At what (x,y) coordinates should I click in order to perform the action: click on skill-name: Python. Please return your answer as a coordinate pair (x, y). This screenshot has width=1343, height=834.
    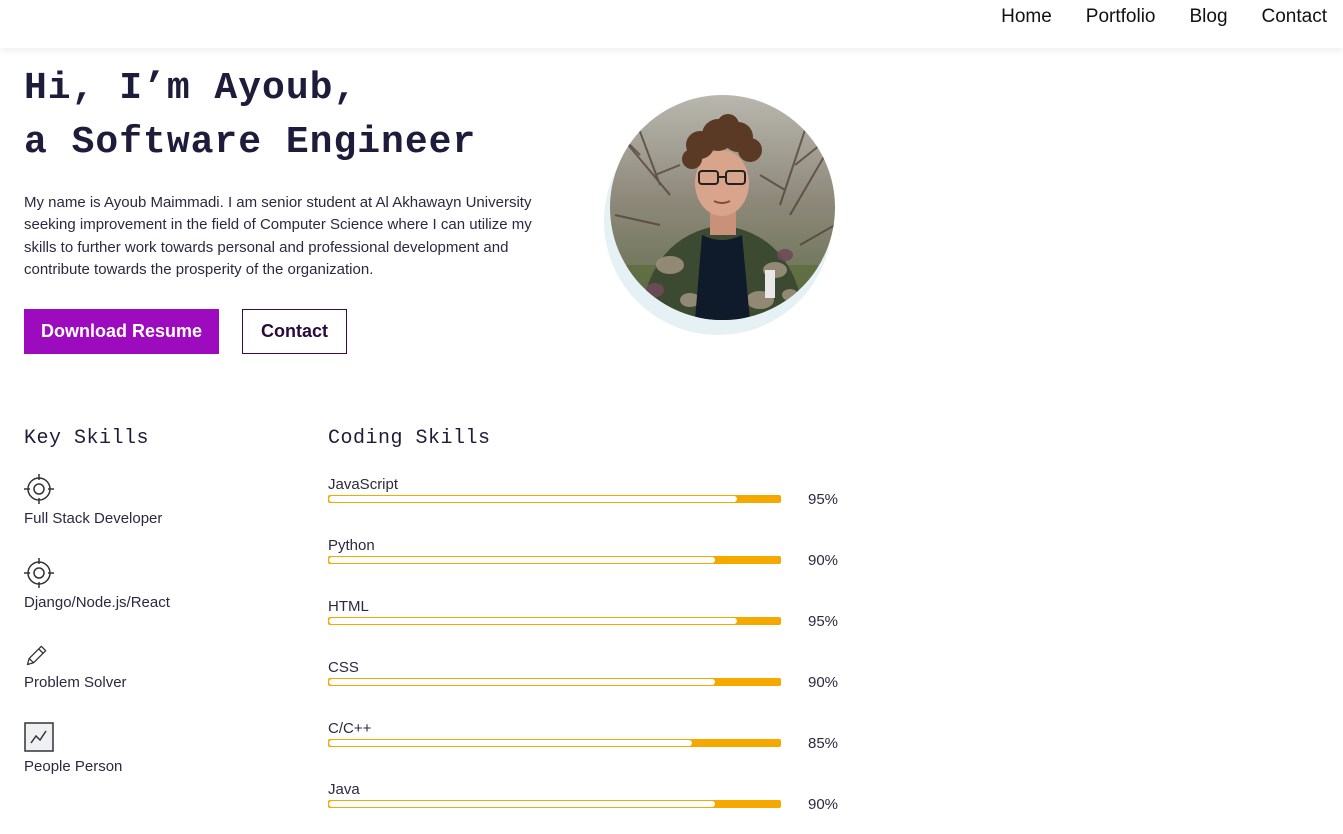
    Looking at the image, I should click on (351, 545).